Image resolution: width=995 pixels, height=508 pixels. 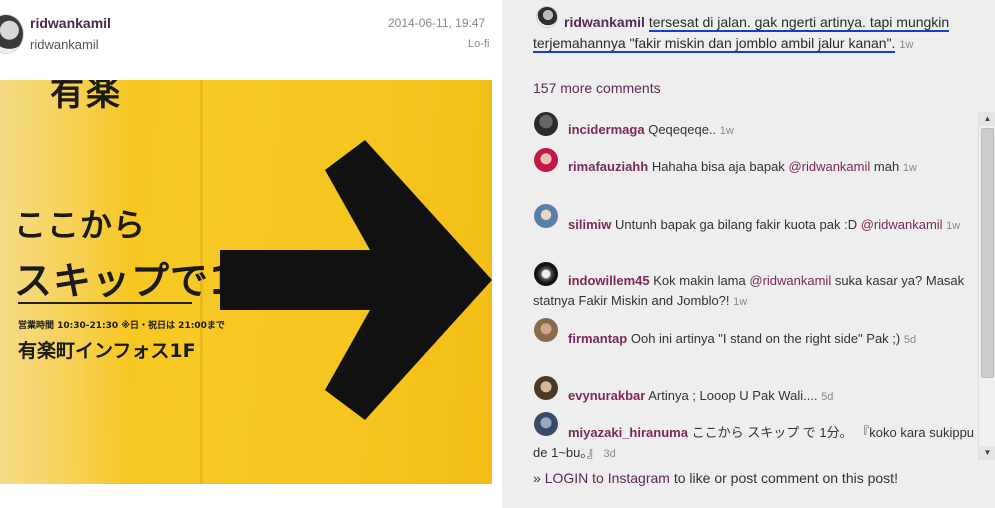 What do you see at coordinates (906, 45) in the screenshot?
I see `caption-age: 1w` at bounding box center [906, 45].